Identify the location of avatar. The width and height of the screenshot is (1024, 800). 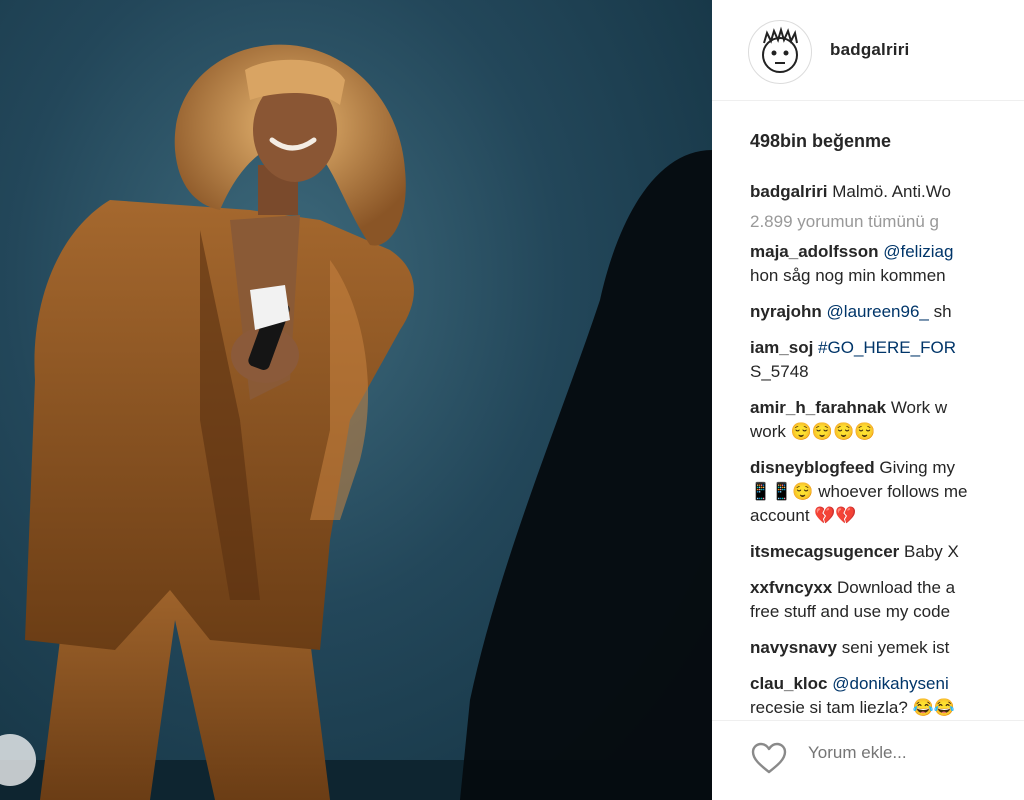
(780, 52).